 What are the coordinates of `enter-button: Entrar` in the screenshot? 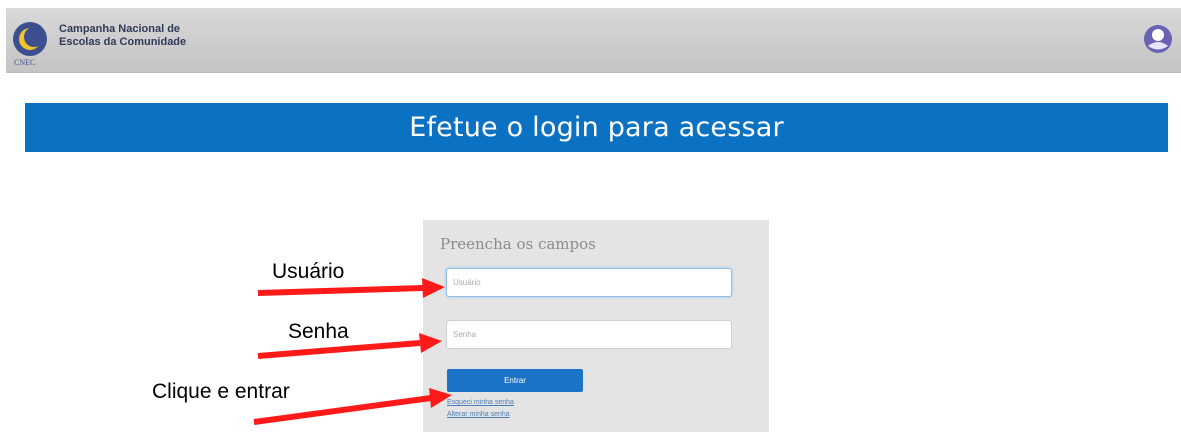 It's located at (515, 380).